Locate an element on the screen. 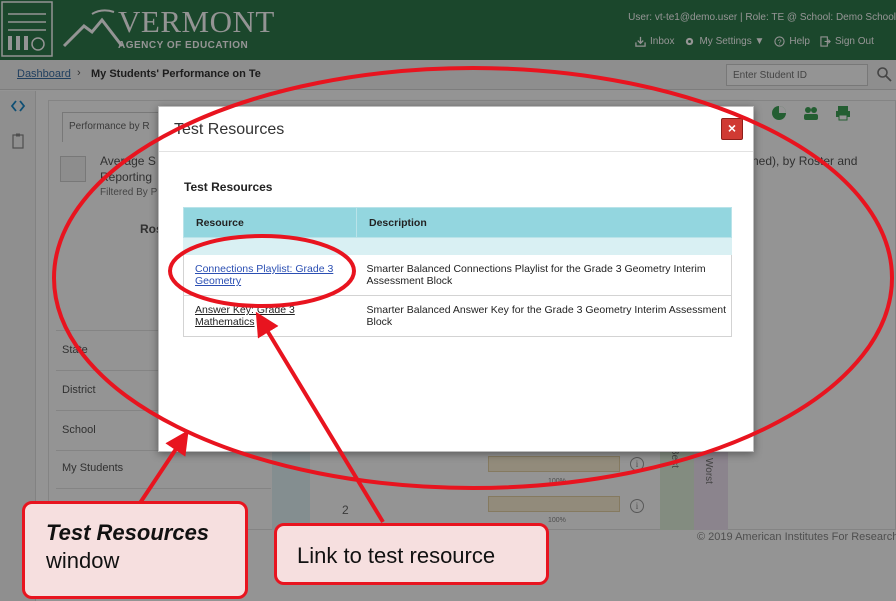 The height and width of the screenshot is (601, 896). window-callout-title: Test Resources is located at coordinates (128, 532).